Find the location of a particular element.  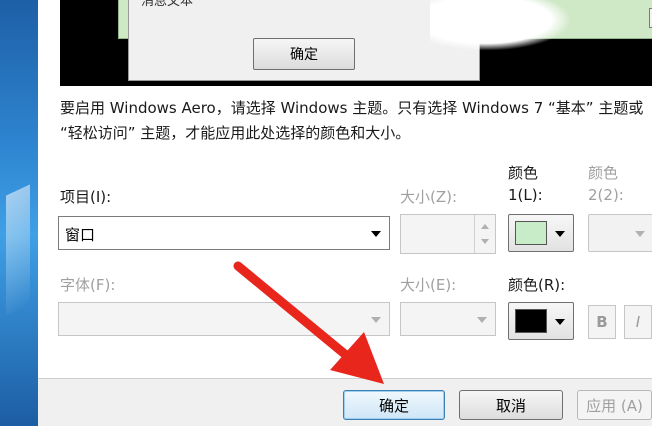

annotation-arrow-shaft is located at coordinates (295, 313).